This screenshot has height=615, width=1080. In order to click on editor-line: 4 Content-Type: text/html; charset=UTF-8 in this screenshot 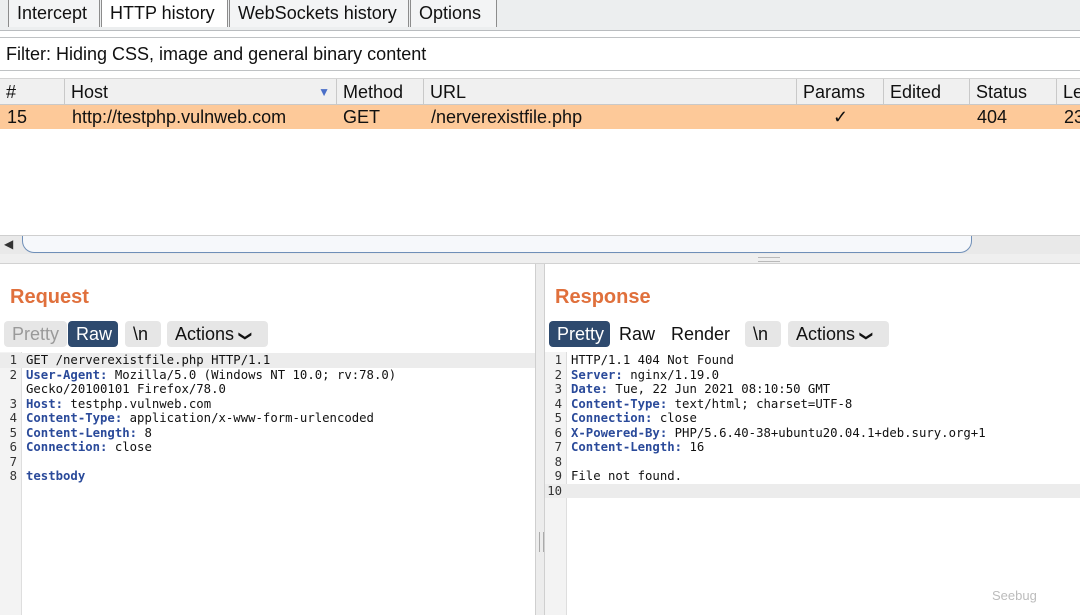, I will do `click(812, 404)`.